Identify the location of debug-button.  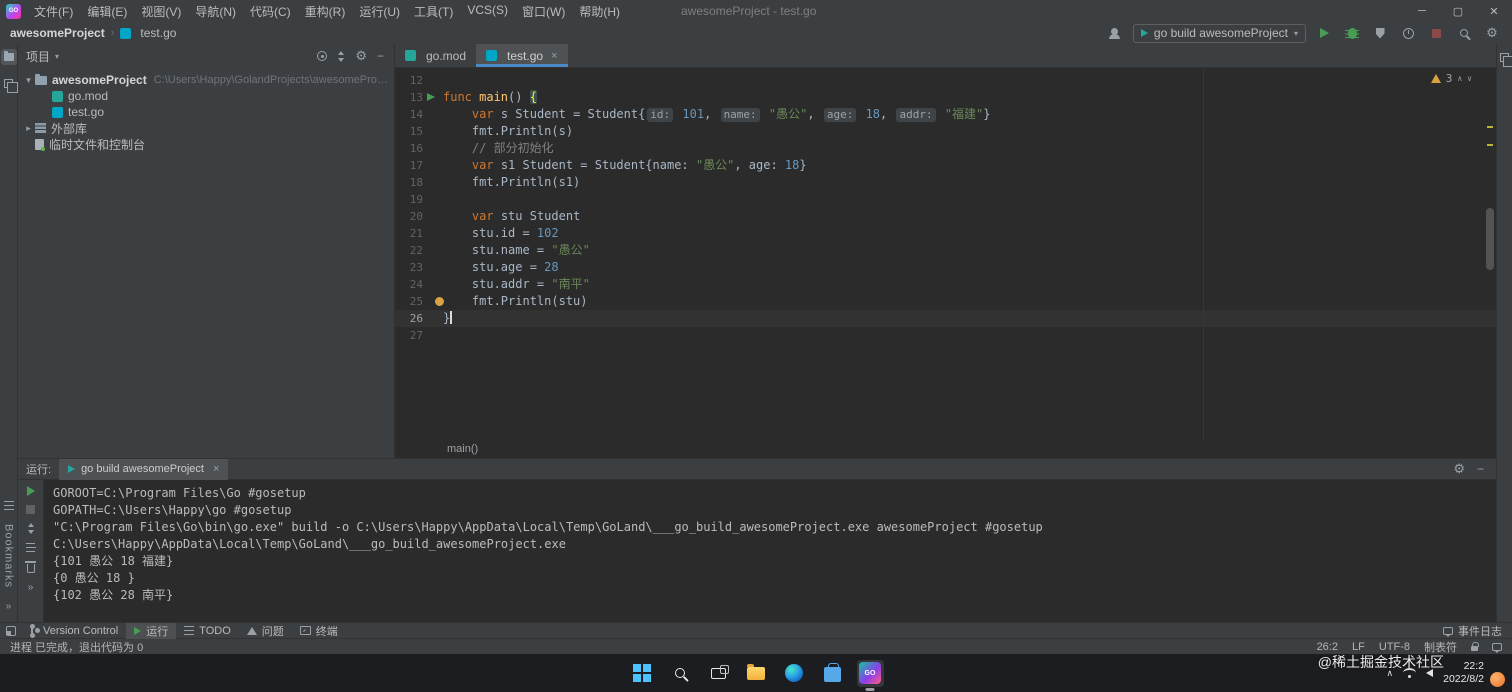
(1352, 33).